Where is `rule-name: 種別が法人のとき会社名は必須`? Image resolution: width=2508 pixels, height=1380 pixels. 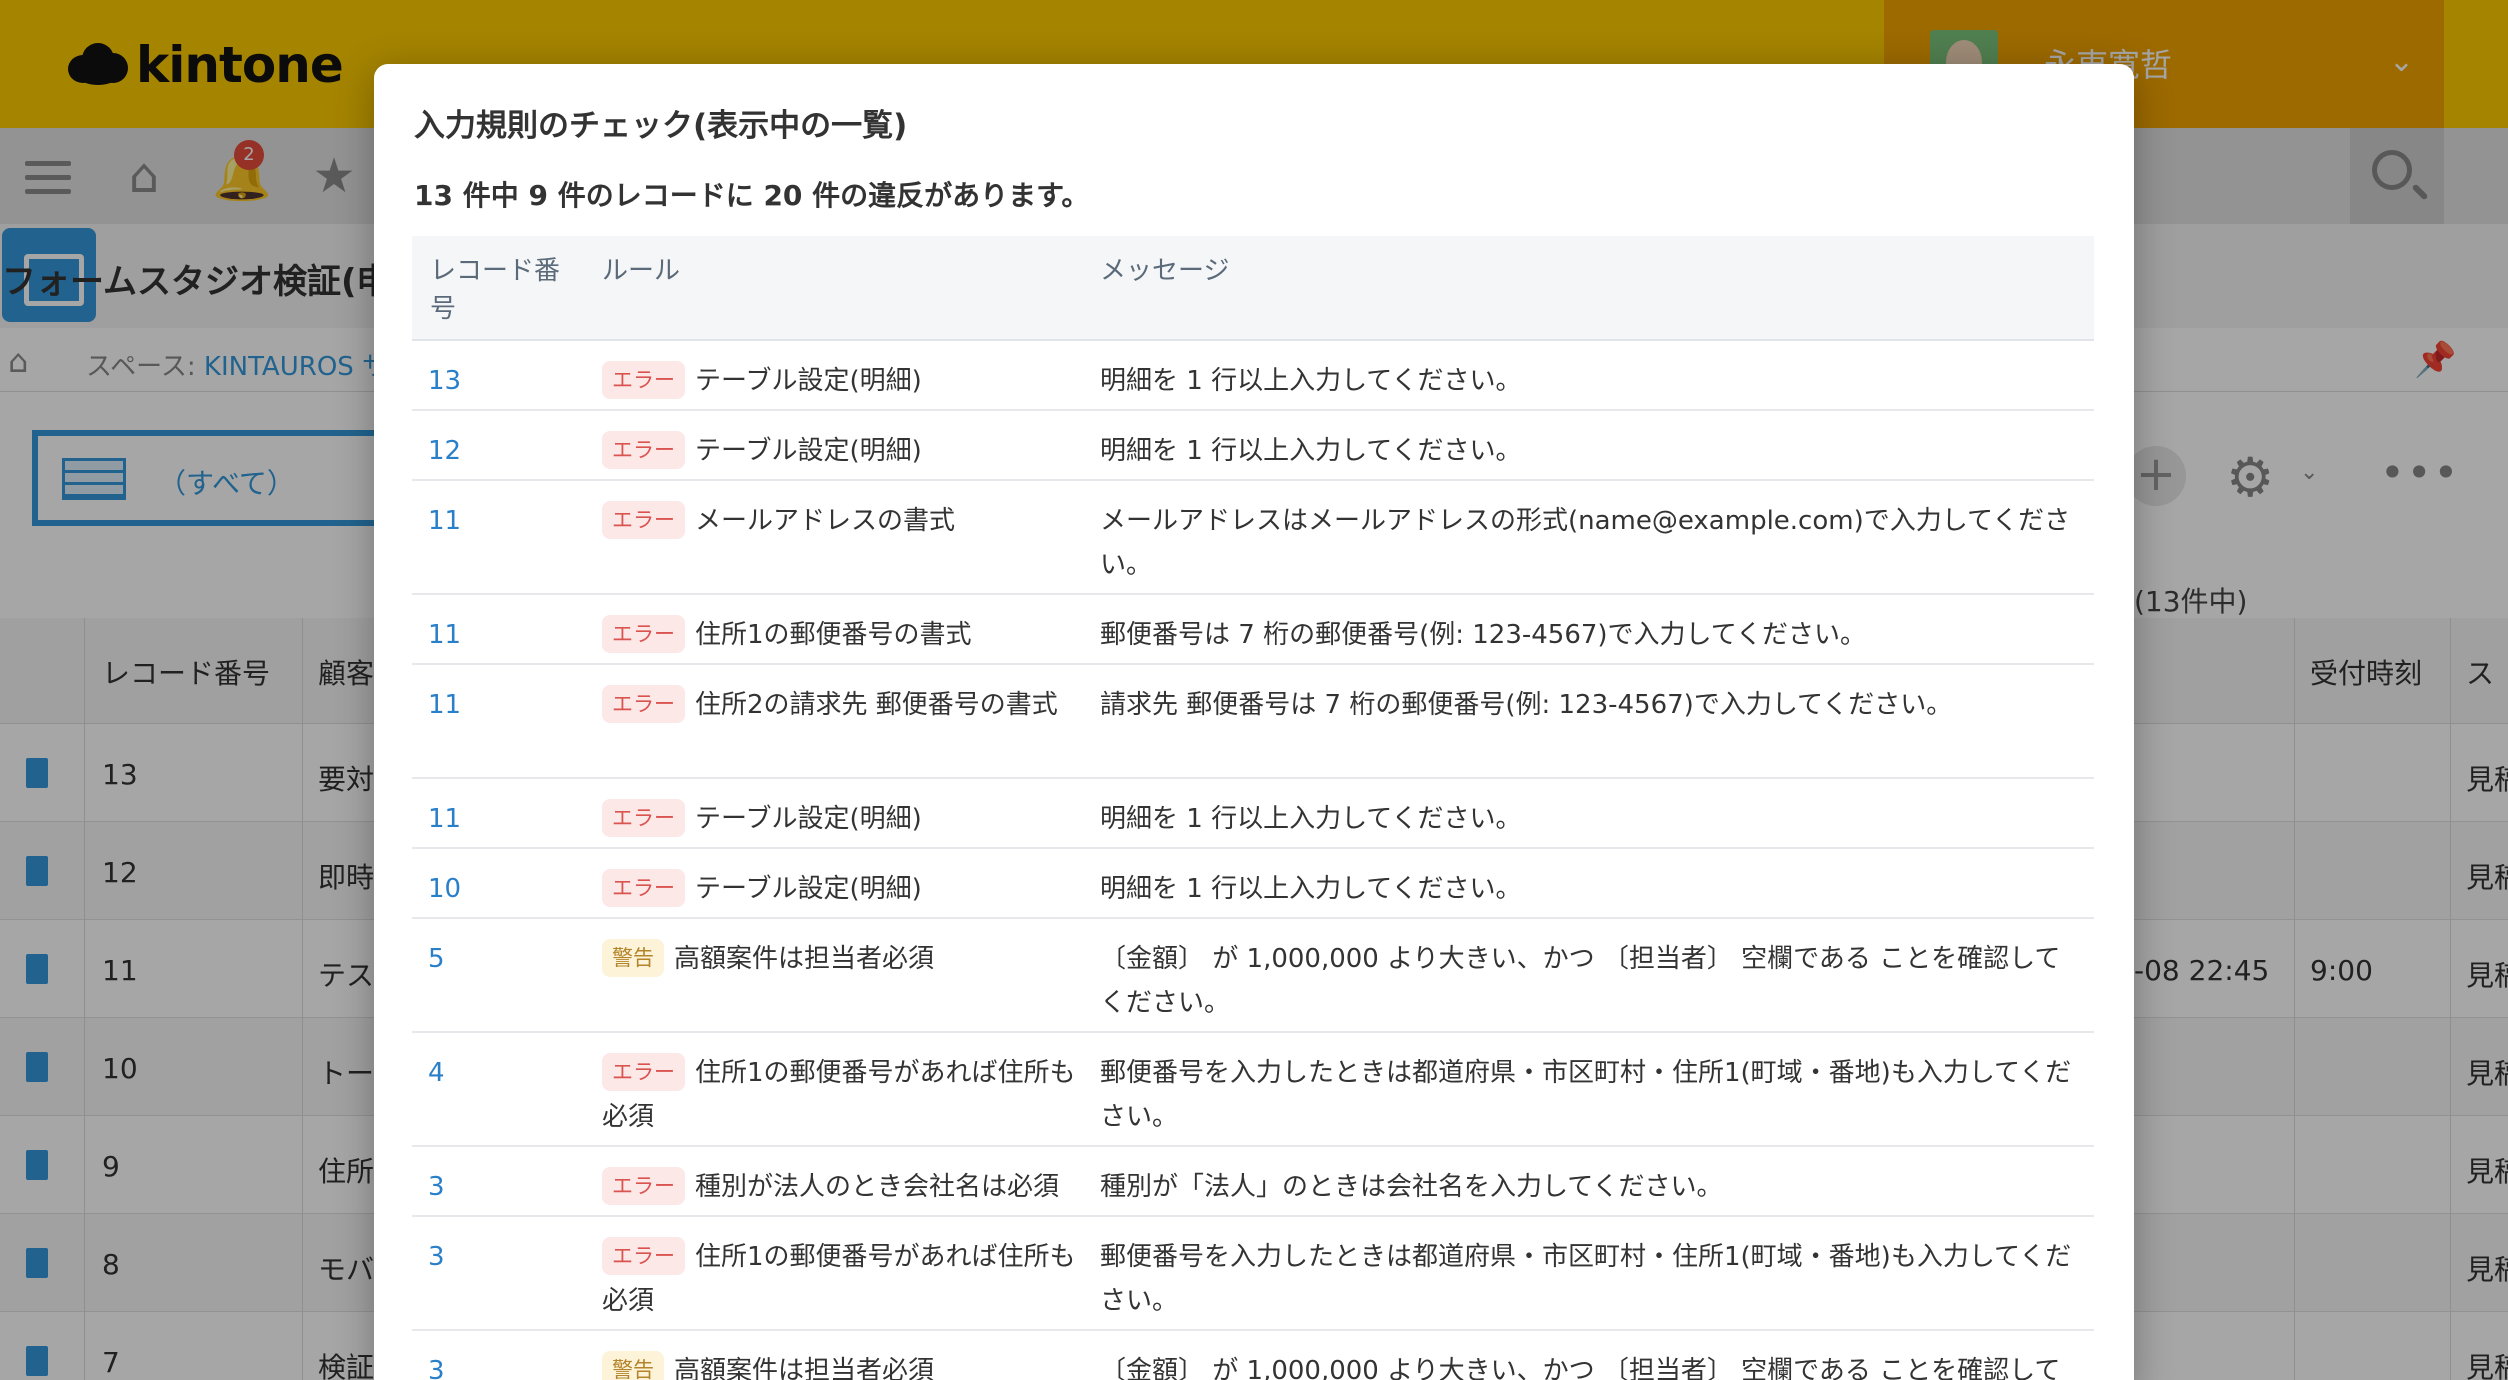 rule-name: 種別が法人のとき会社名は必須 is located at coordinates (877, 1187).